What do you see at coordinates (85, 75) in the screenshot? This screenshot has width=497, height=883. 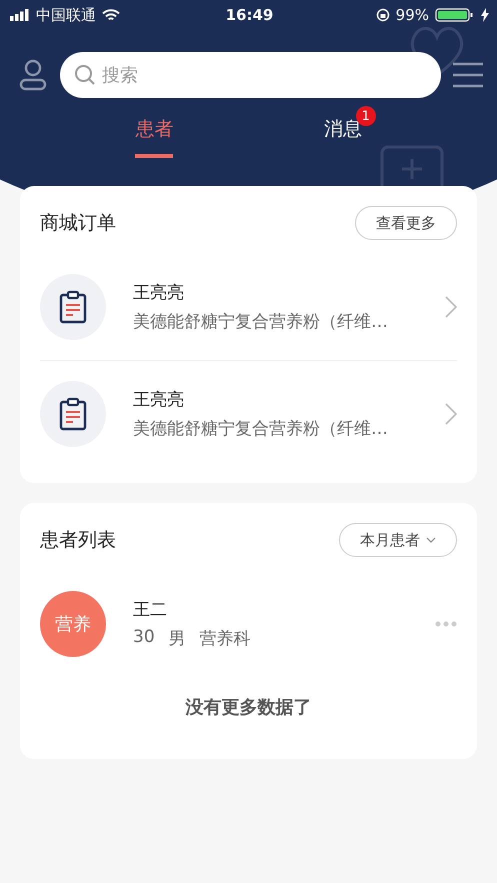 I see `search-icon` at bounding box center [85, 75].